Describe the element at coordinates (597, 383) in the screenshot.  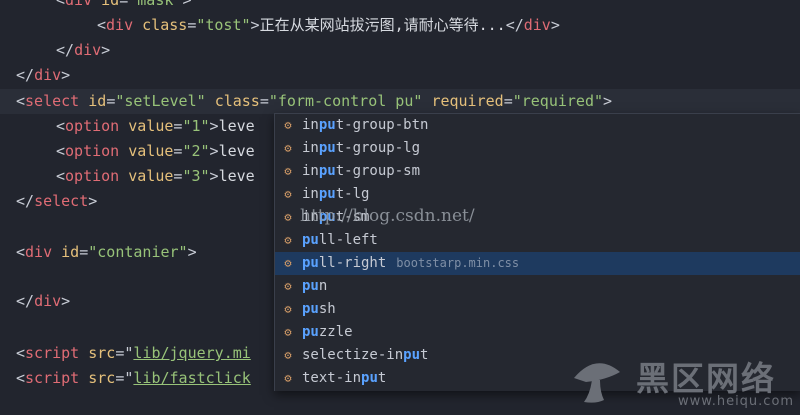
I see `mushroom-logo-icon` at that location.